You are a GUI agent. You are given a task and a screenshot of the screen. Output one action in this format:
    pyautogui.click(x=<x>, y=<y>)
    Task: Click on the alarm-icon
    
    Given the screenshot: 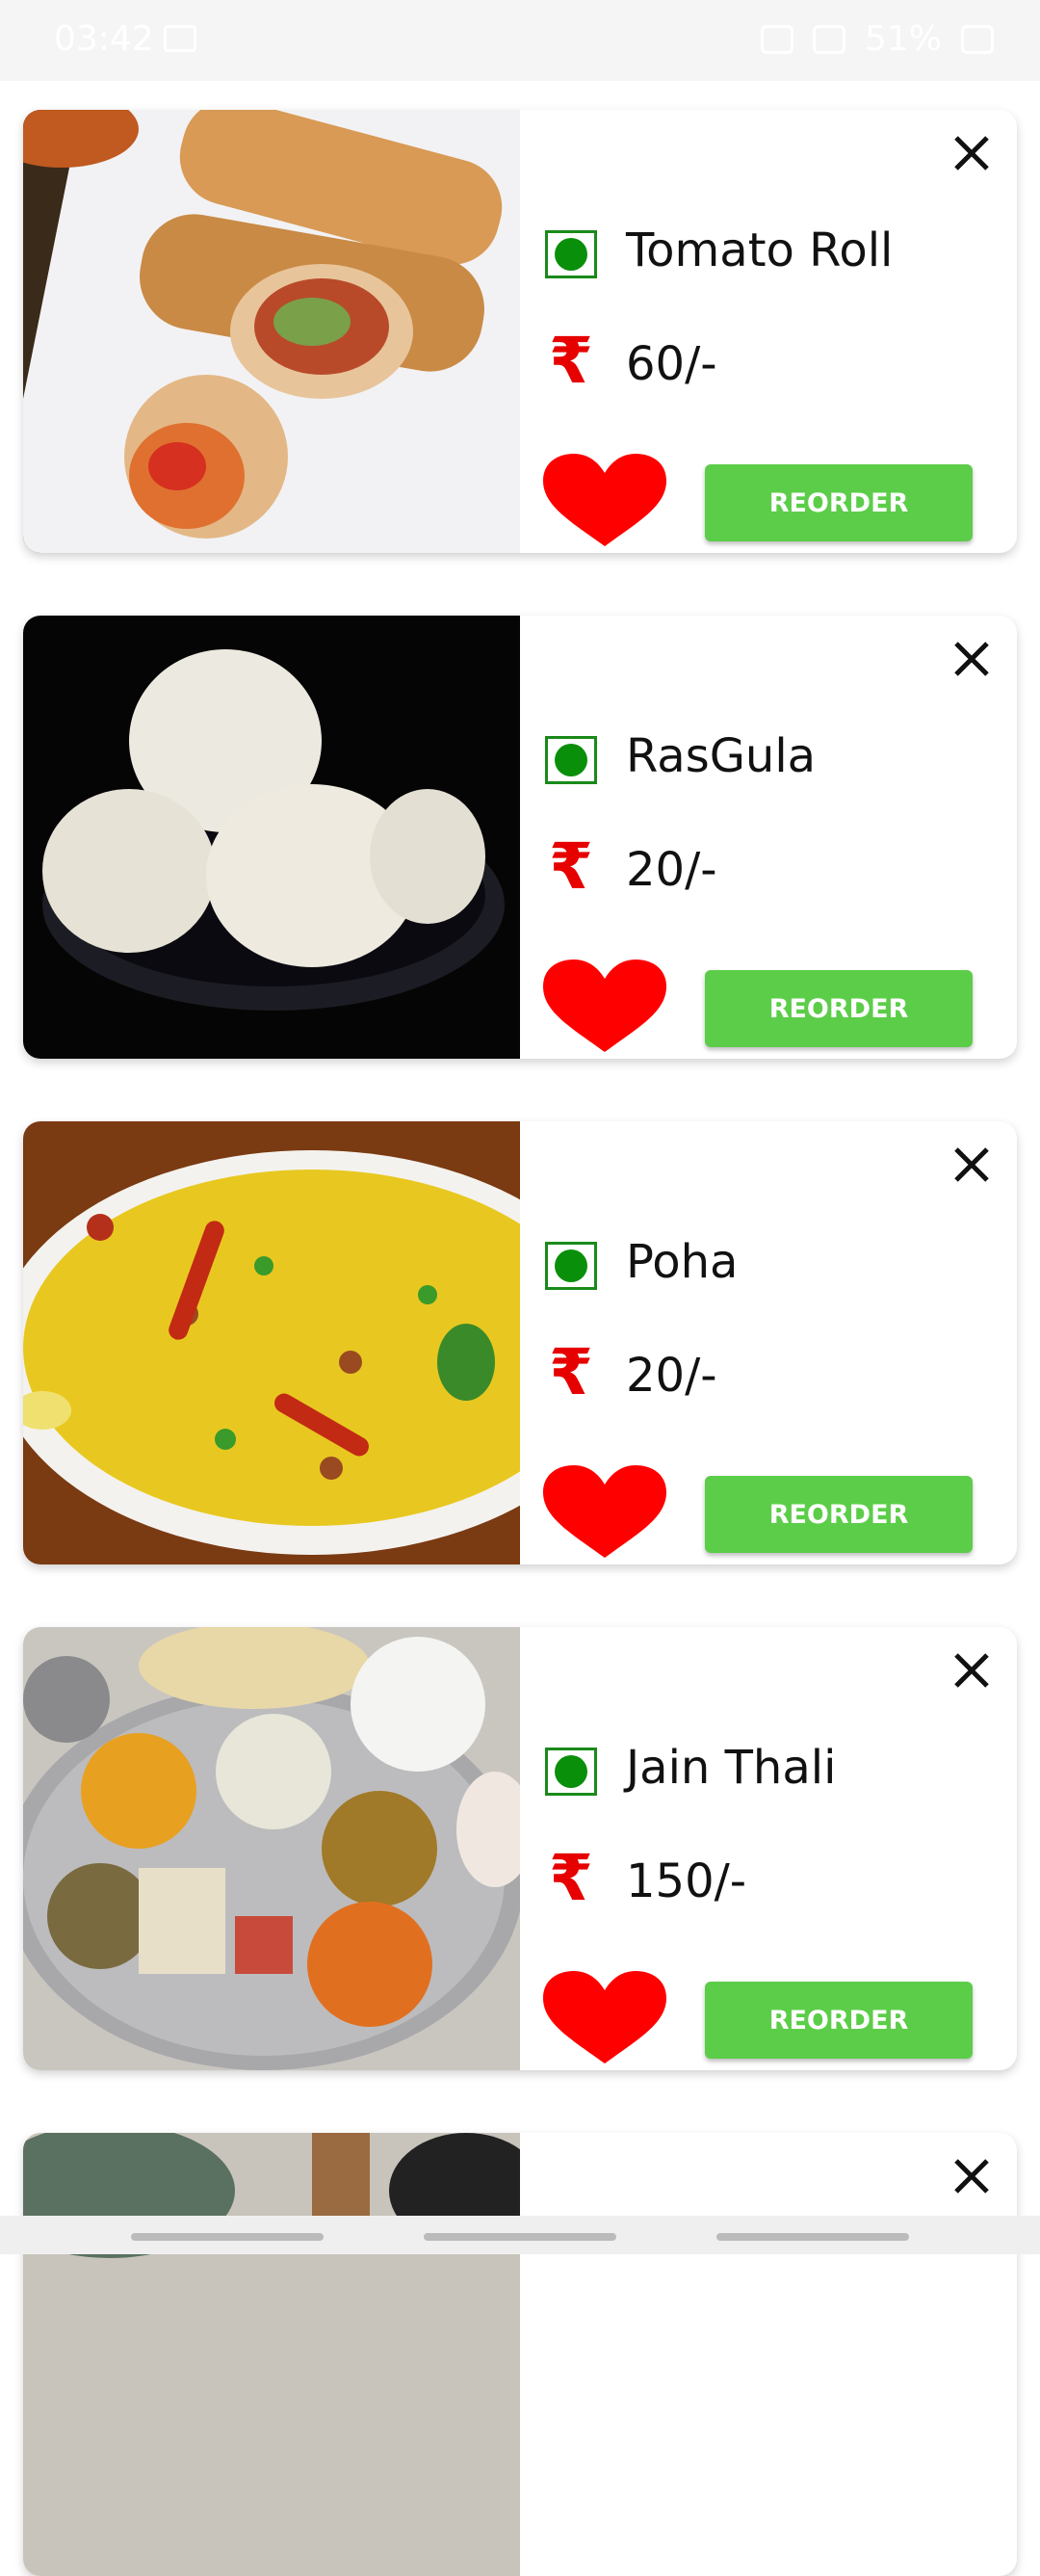 What is the action you would take?
    pyautogui.click(x=776, y=39)
    